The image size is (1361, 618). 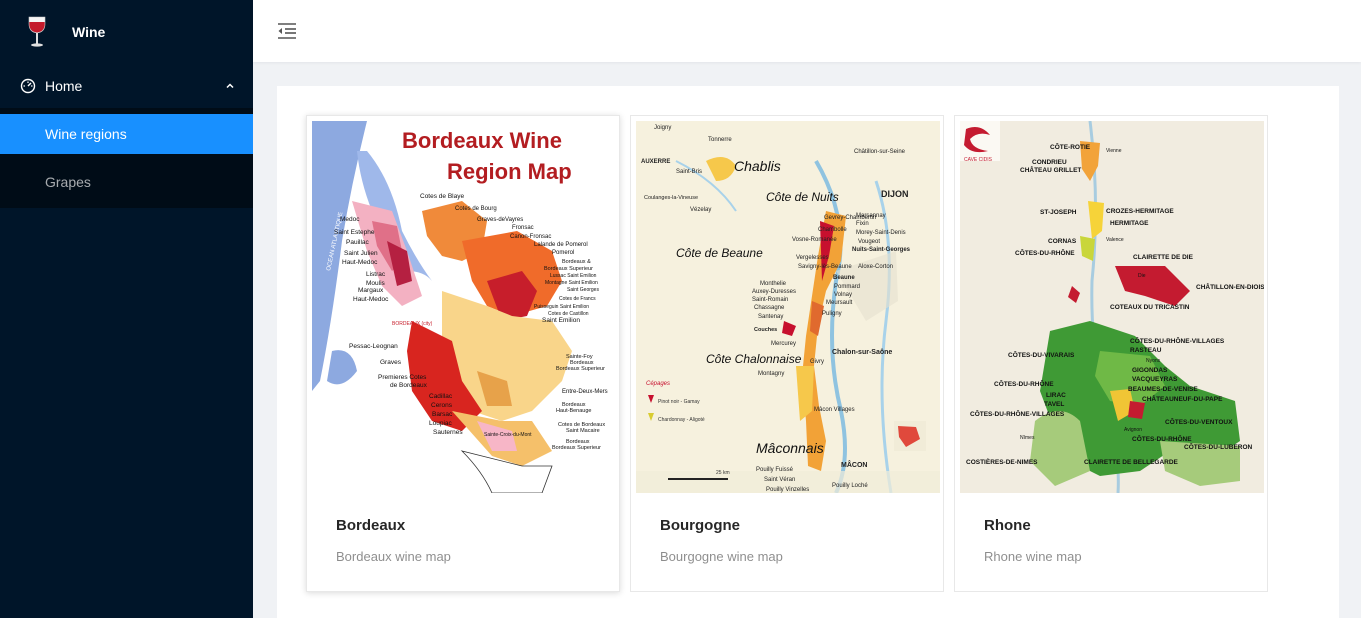 I want to click on map-label: Saint Véran, so click(x=779, y=480).